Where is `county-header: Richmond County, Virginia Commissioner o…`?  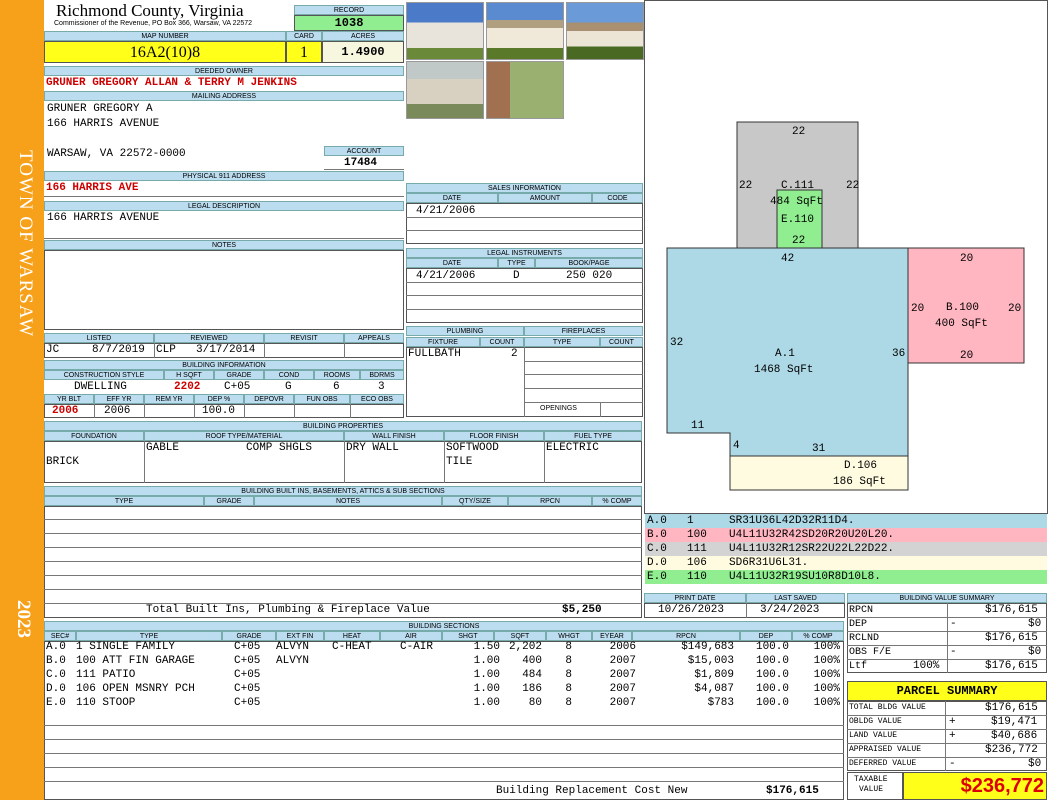
county-header: Richmond County, Virginia Commissioner o… is located at coordinates (169, 17).